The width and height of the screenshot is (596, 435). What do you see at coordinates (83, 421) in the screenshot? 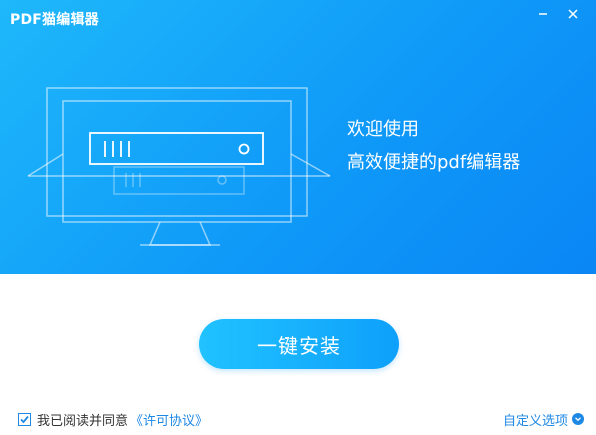
I see `agree-label: 我已阅读并同意` at bounding box center [83, 421].